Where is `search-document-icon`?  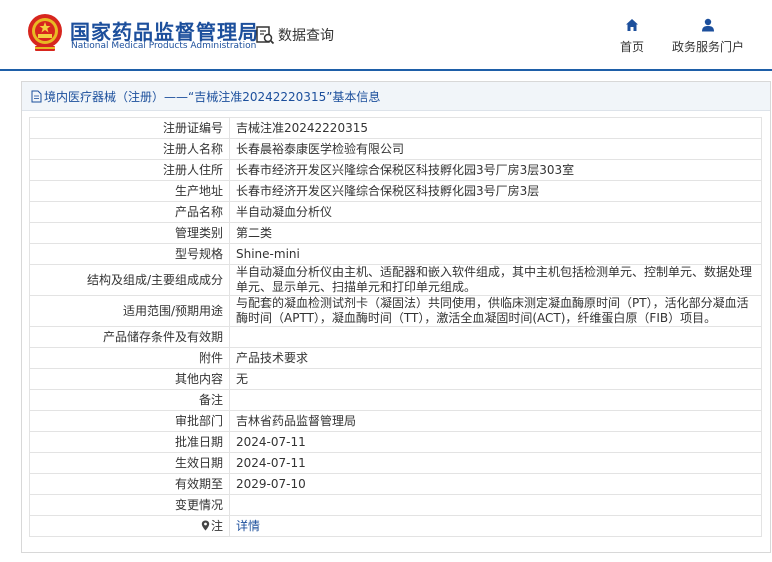
search-document-icon is located at coordinates (265, 35).